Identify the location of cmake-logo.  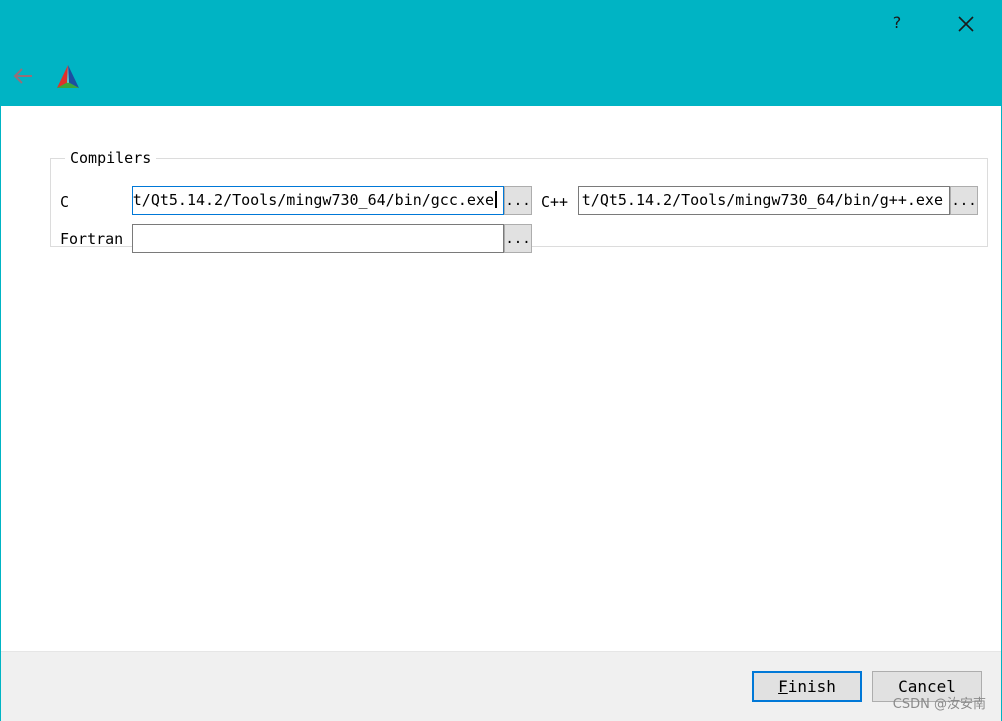
(68, 77).